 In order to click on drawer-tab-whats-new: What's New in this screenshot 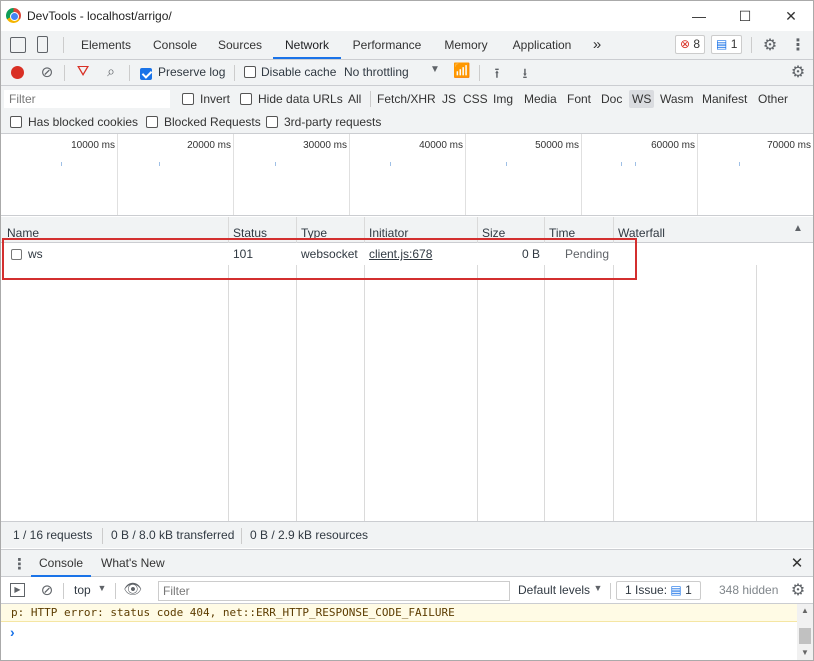, I will do `click(133, 563)`.